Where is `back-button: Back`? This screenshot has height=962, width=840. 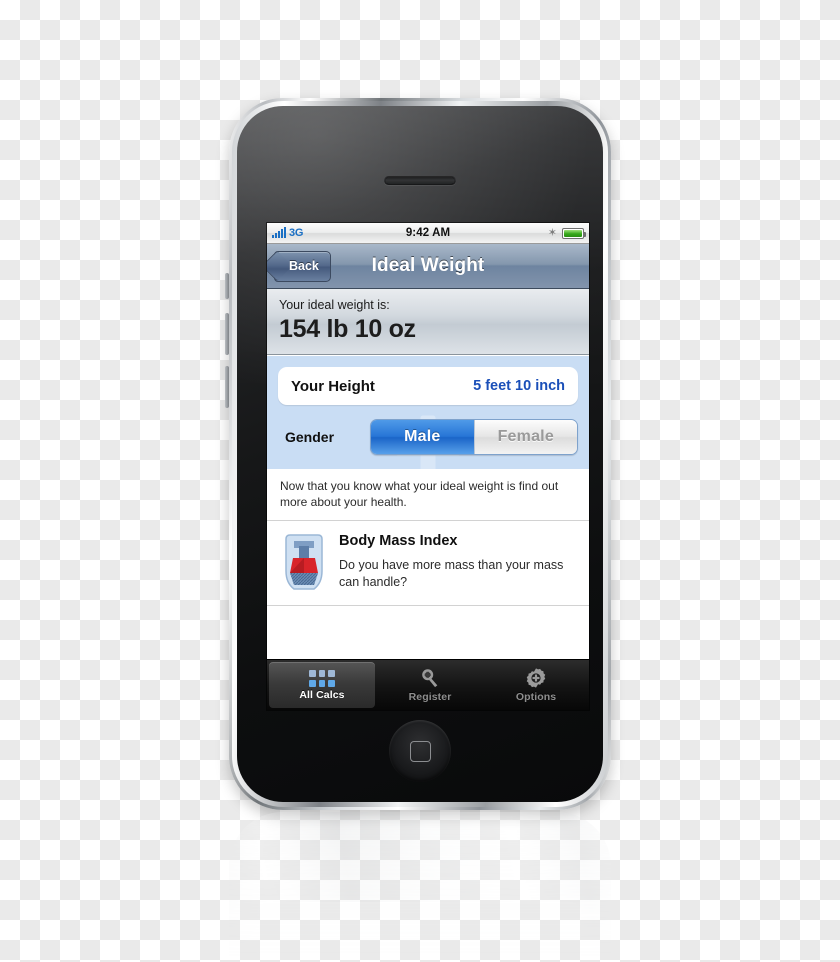
back-button: Back is located at coordinates (302, 266).